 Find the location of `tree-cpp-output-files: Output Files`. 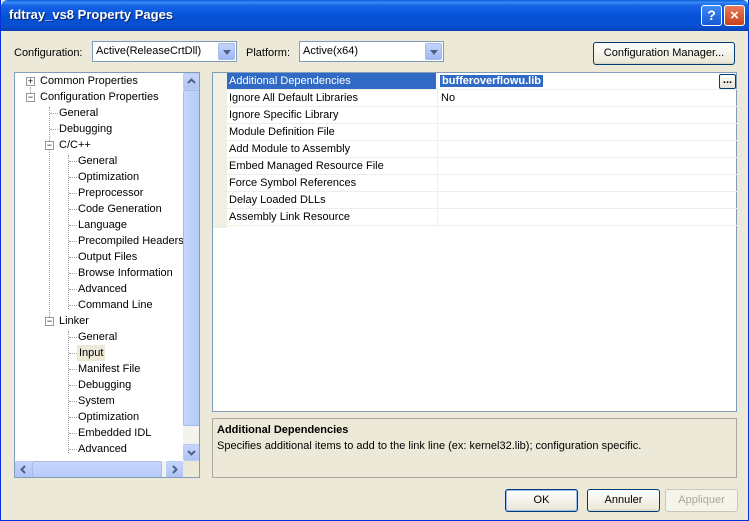

tree-cpp-output-files: Output Files is located at coordinates (107, 257).